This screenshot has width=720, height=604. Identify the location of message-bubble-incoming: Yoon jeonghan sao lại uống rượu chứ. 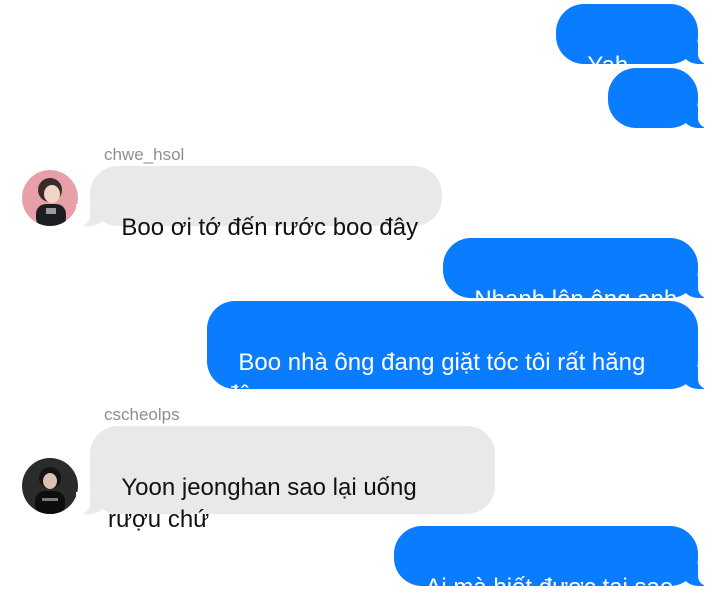
(285, 479).